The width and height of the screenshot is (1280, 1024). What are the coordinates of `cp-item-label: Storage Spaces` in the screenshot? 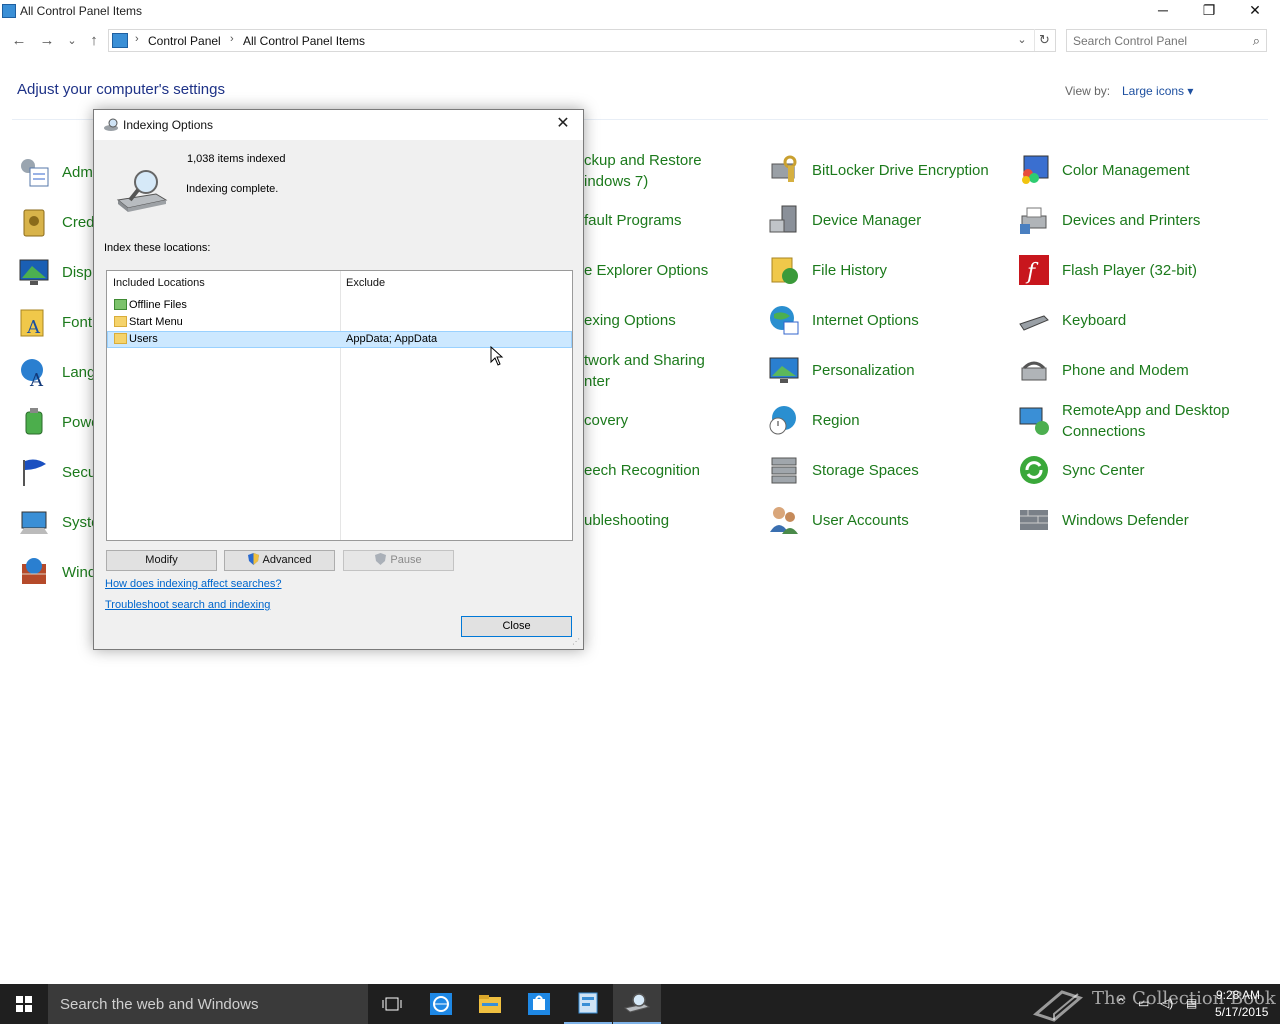 It's located at (865, 470).